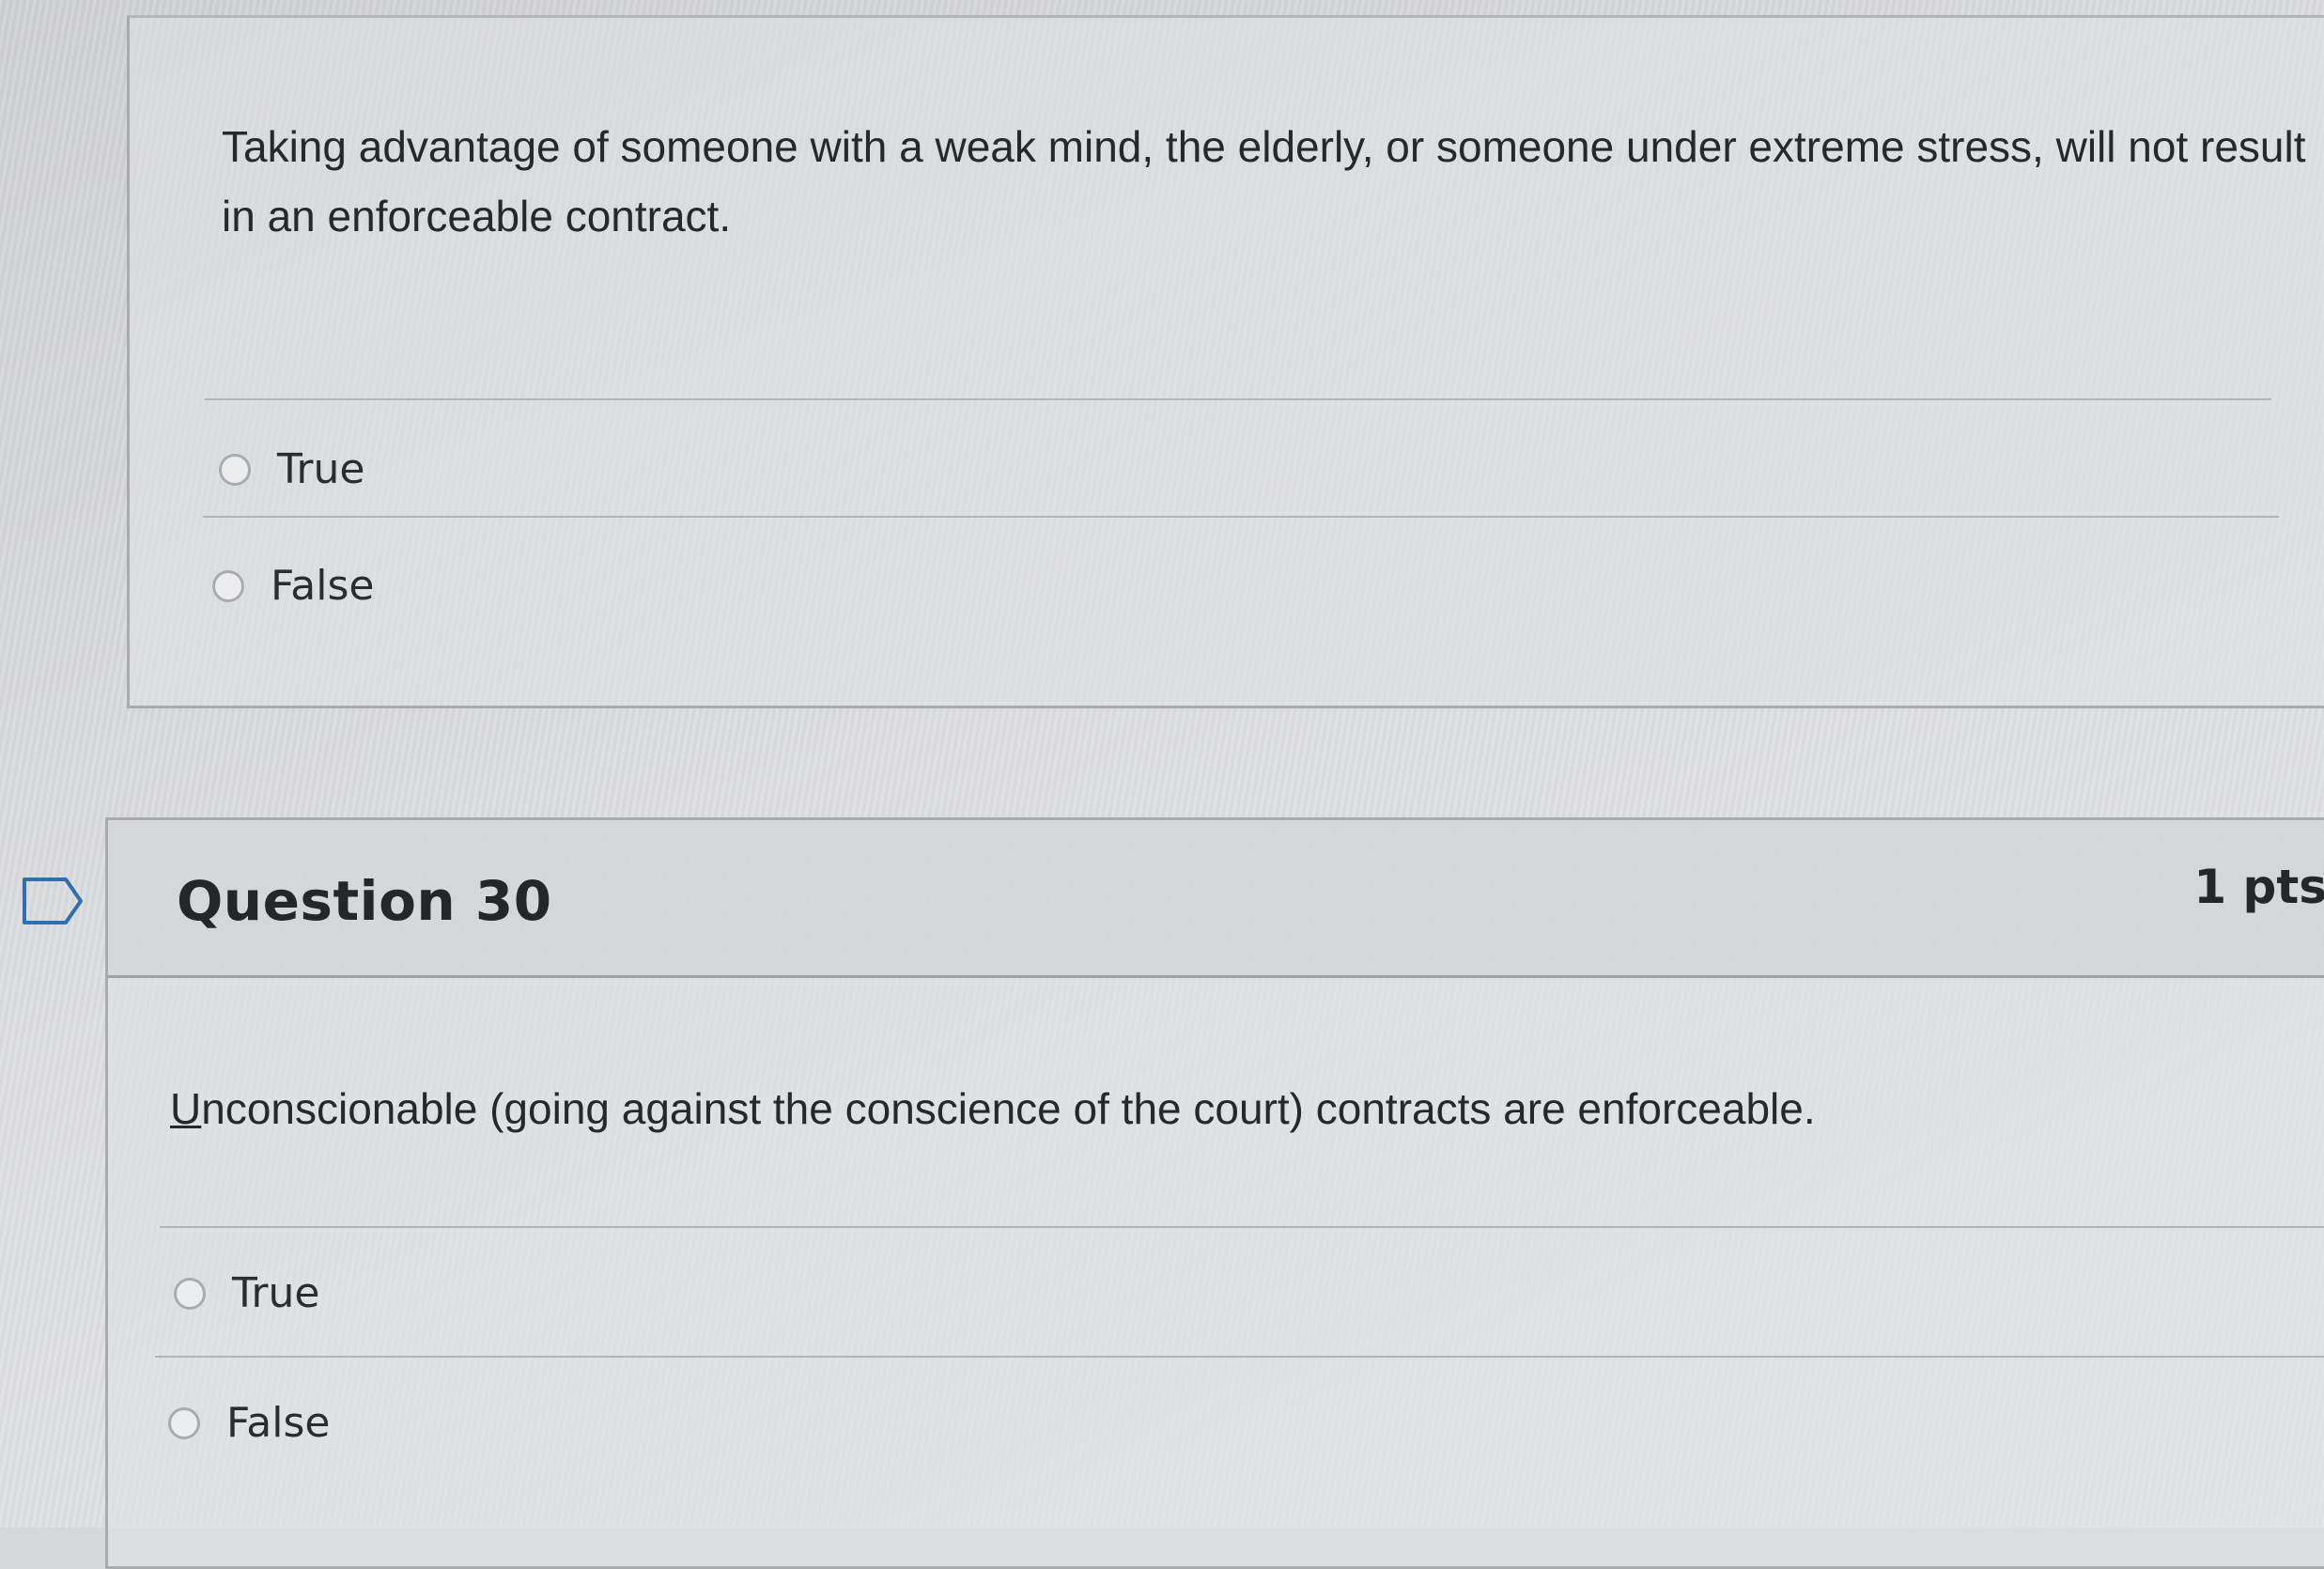 This screenshot has height=1569, width=2324. What do you see at coordinates (364, 901) in the screenshot?
I see `question-title: Question 30` at bounding box center [364, 901].